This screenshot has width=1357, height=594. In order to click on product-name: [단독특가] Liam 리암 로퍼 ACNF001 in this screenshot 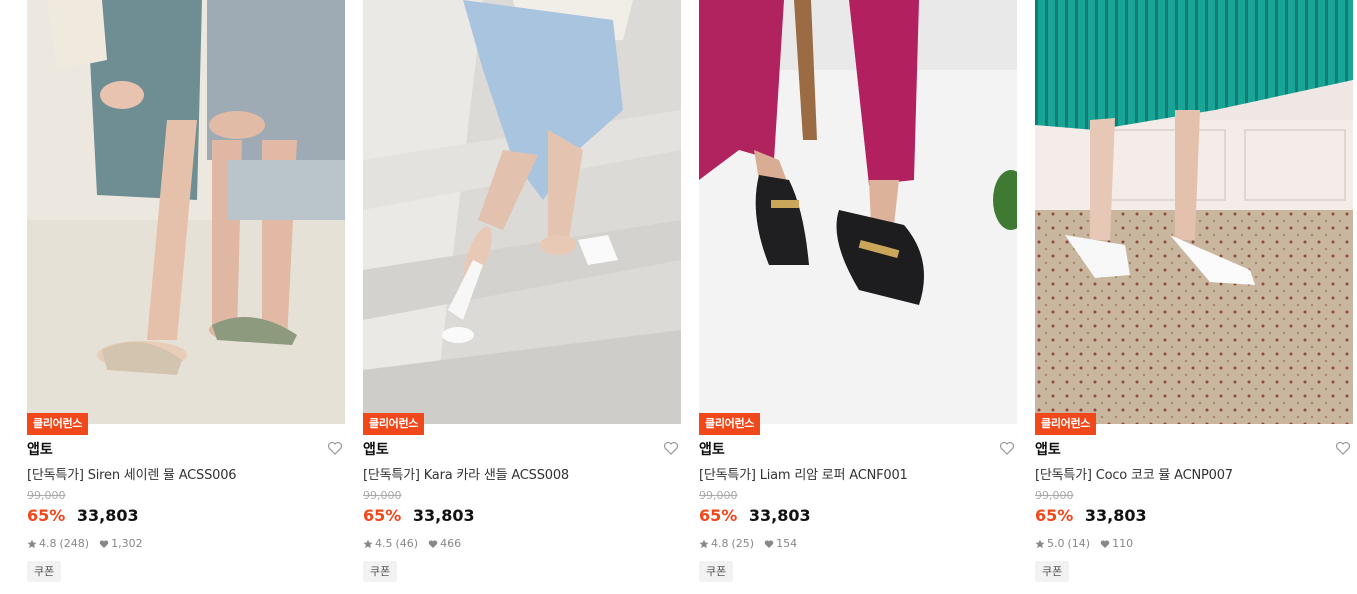, I will do `click(803, 473)`.